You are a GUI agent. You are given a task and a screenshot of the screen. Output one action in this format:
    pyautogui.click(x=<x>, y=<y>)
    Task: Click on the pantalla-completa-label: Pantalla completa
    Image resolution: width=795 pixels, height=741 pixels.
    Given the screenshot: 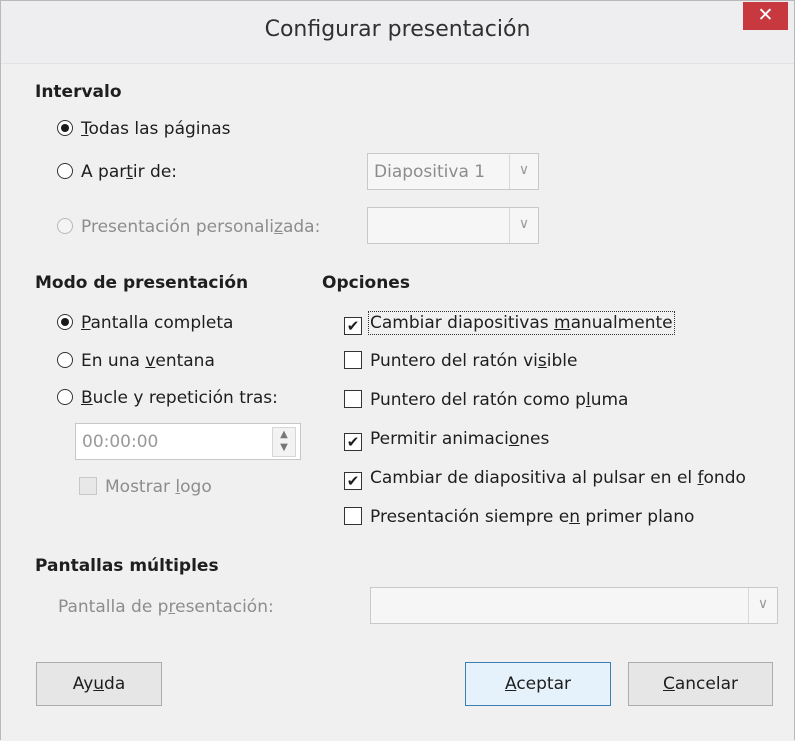 What is the action you would take?
    pyautogui.click(x=157, y=323)
    